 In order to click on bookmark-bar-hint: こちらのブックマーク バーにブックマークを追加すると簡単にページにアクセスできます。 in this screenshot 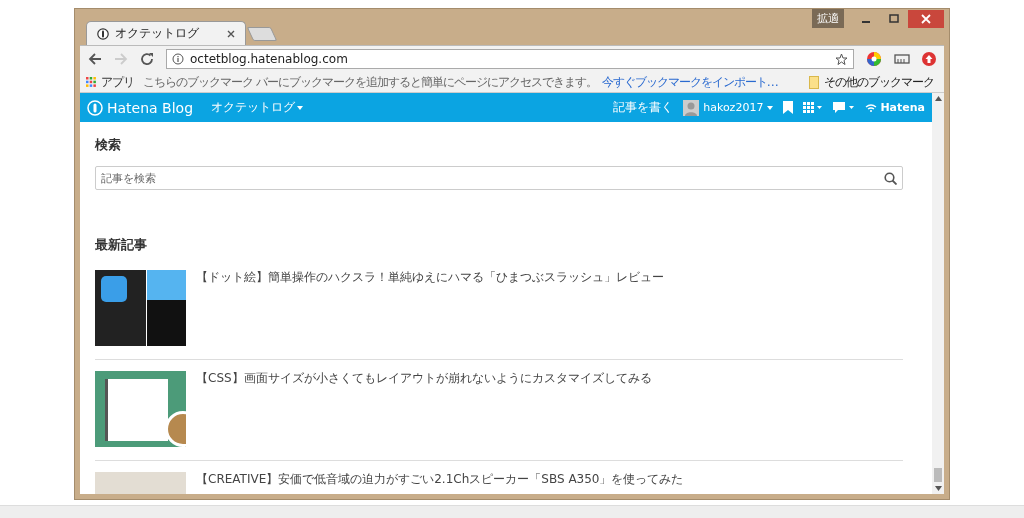, I will do `click(370, 82)`.